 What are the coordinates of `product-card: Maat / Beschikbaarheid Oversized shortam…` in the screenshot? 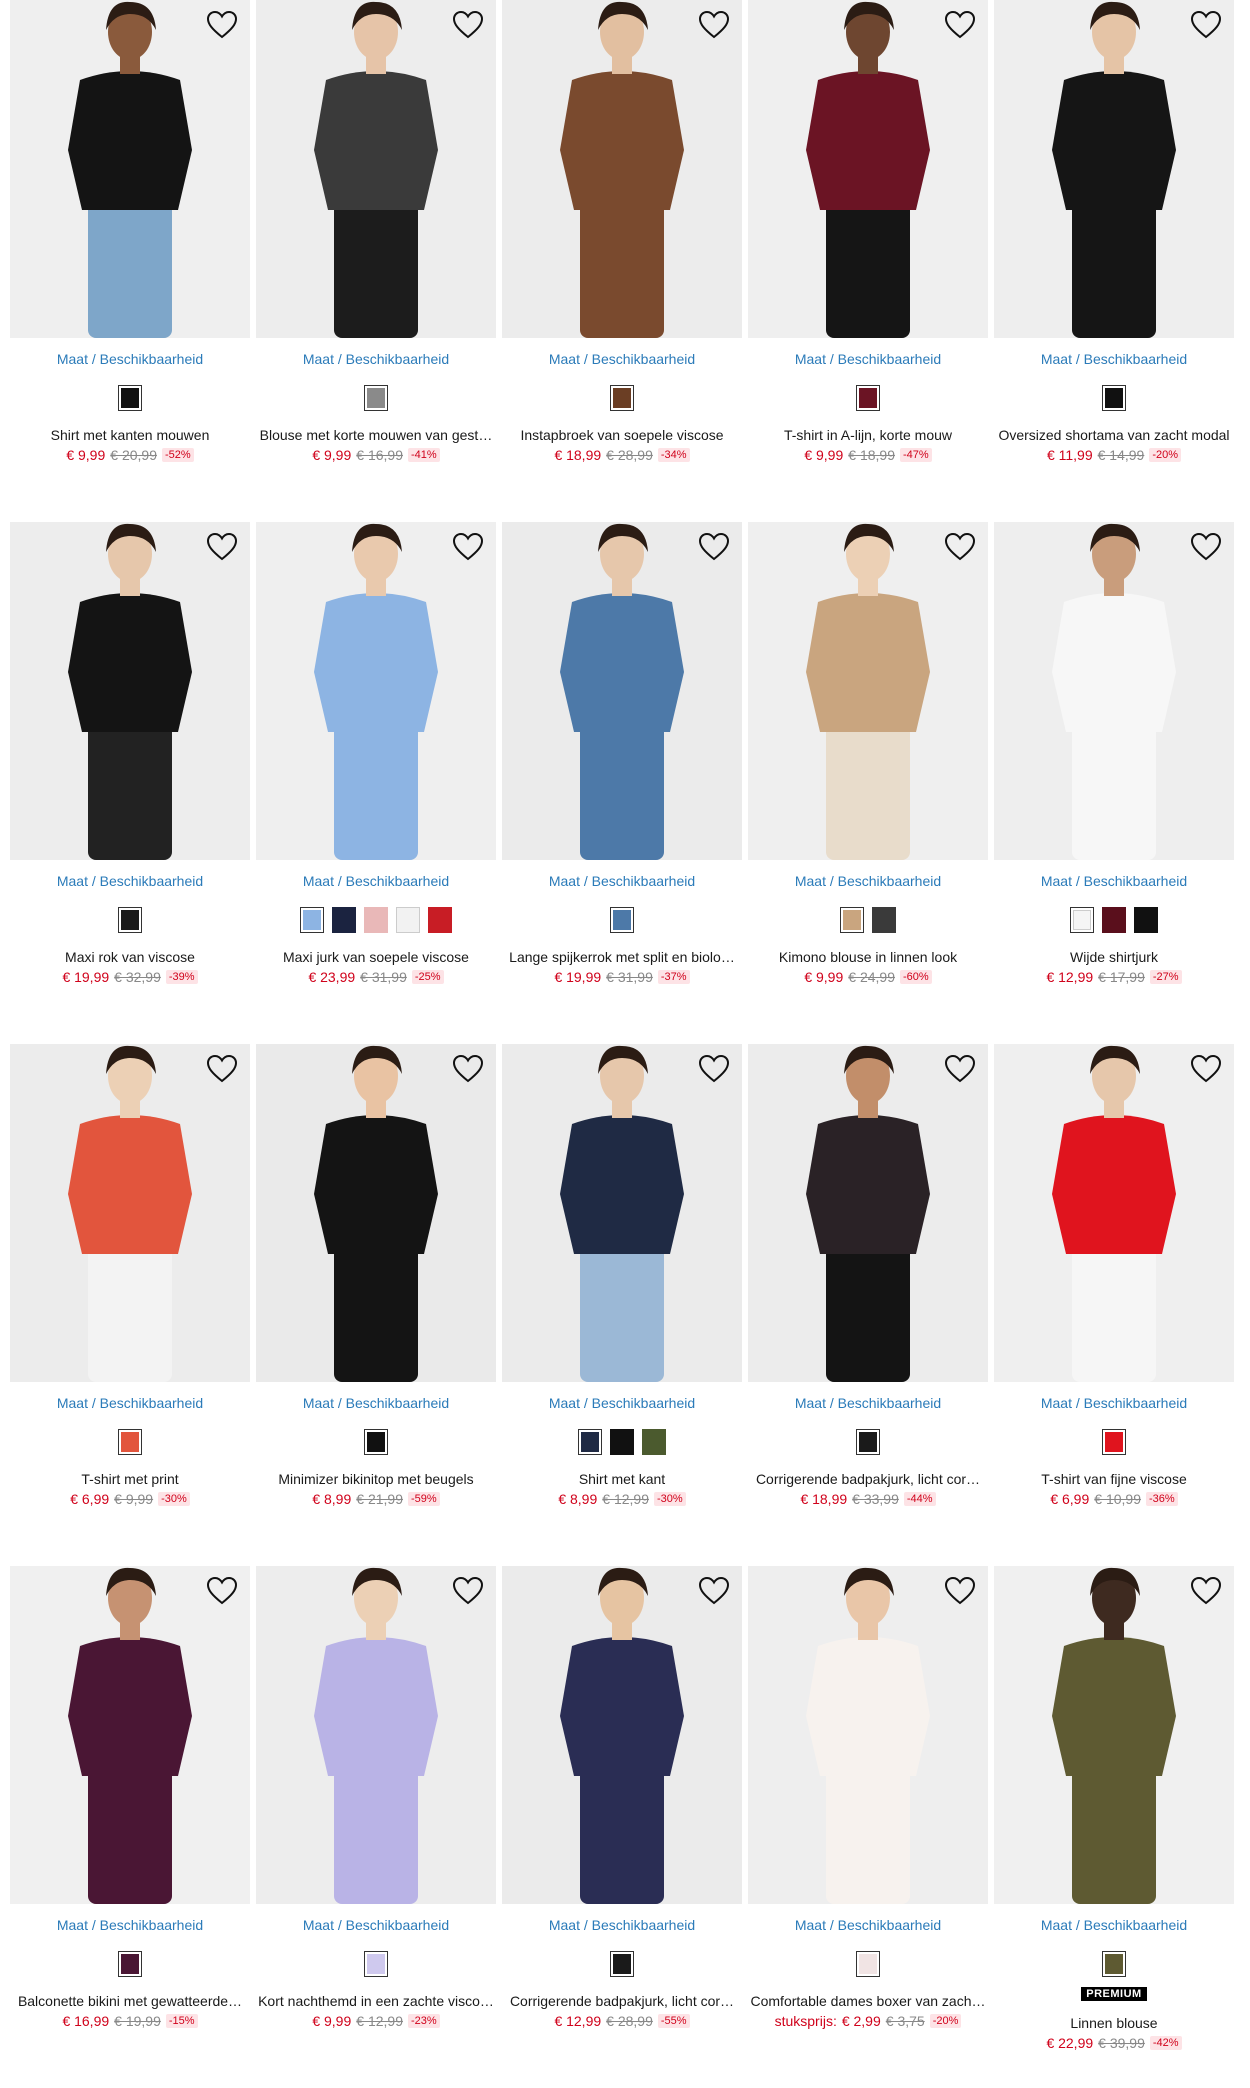 It's located at (1114, 261).